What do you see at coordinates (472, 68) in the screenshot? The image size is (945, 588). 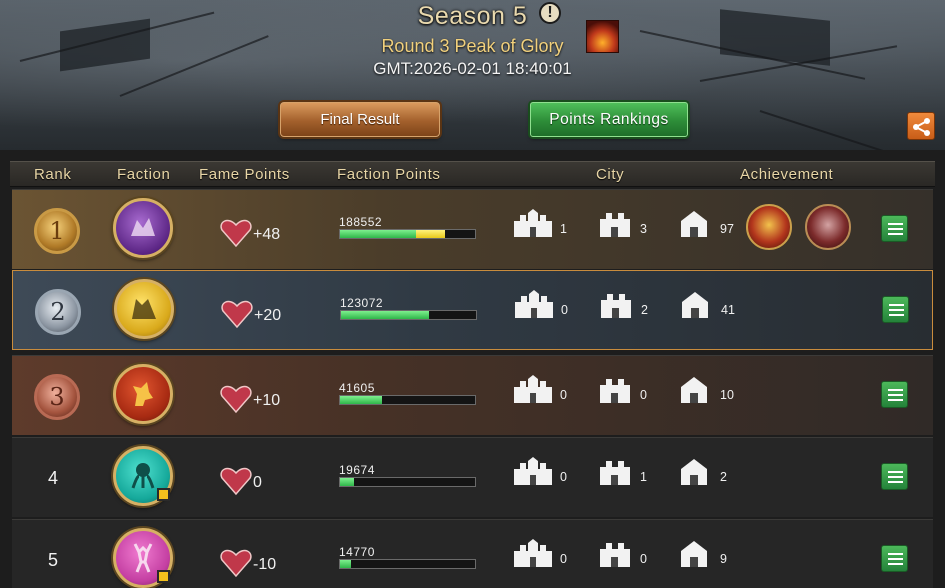 I see `gmt-timestamp: GMT:2026-02-01 18:40:01` at bounding box center [472, 68].